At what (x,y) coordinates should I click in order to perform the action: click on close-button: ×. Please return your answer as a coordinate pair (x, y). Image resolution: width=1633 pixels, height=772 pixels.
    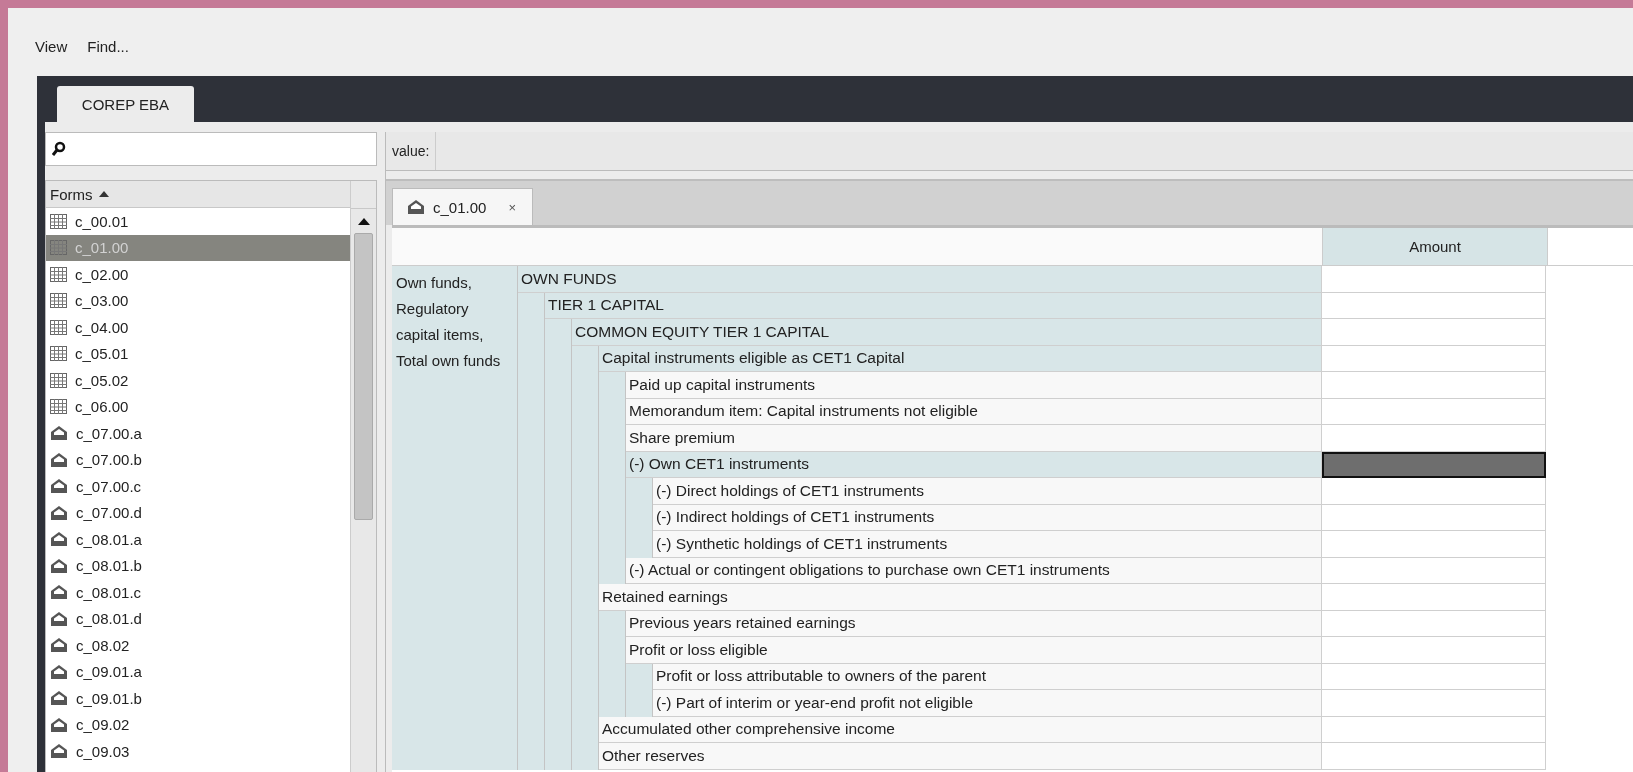
    Looking at the image, I should click on (512, 207).